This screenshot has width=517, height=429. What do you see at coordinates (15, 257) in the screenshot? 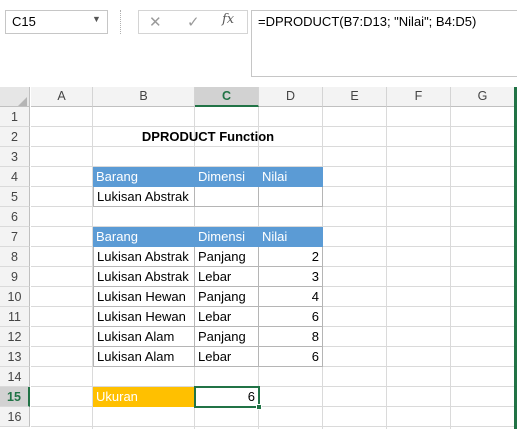
I see `row-header-8: 8` at bounding box center [15, 257].